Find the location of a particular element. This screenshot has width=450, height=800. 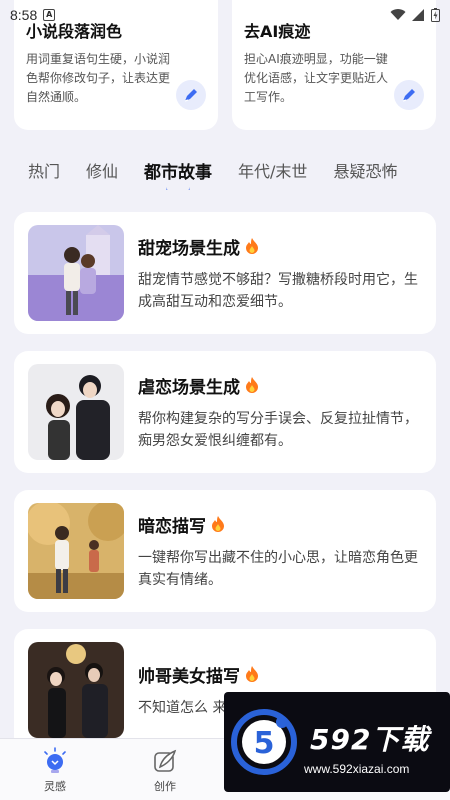

status-bar: 8:58 A is located at coordinates (225, 15).